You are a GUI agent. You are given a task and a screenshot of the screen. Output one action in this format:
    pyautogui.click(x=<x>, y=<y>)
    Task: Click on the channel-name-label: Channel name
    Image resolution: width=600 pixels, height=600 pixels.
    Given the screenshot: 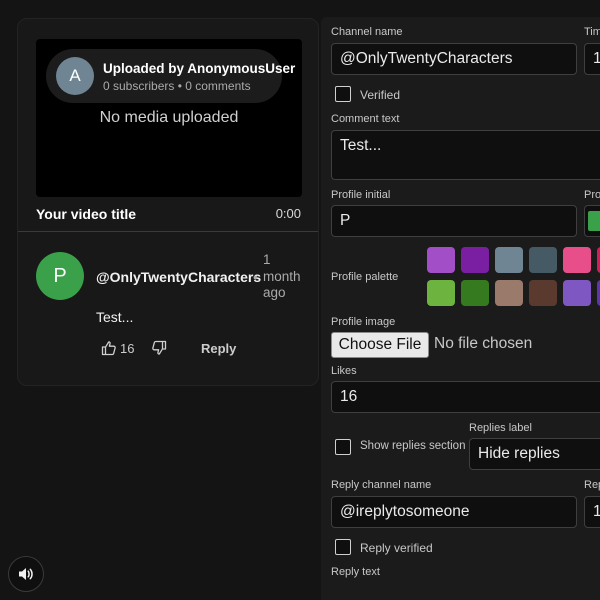 What is the action you would take?
    pyautogui.click(x=367, y=32)
    